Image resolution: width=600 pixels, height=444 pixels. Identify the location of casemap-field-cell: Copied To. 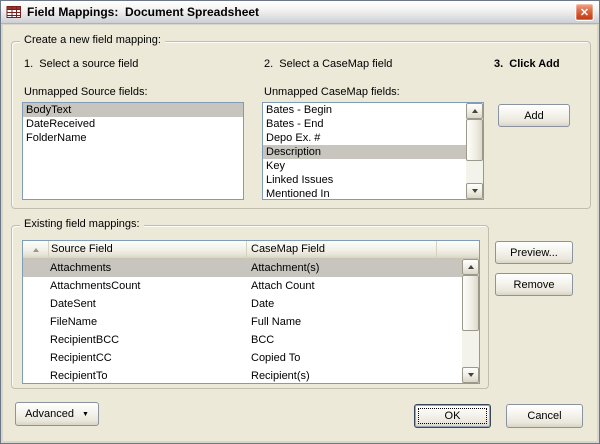
(276, 358).